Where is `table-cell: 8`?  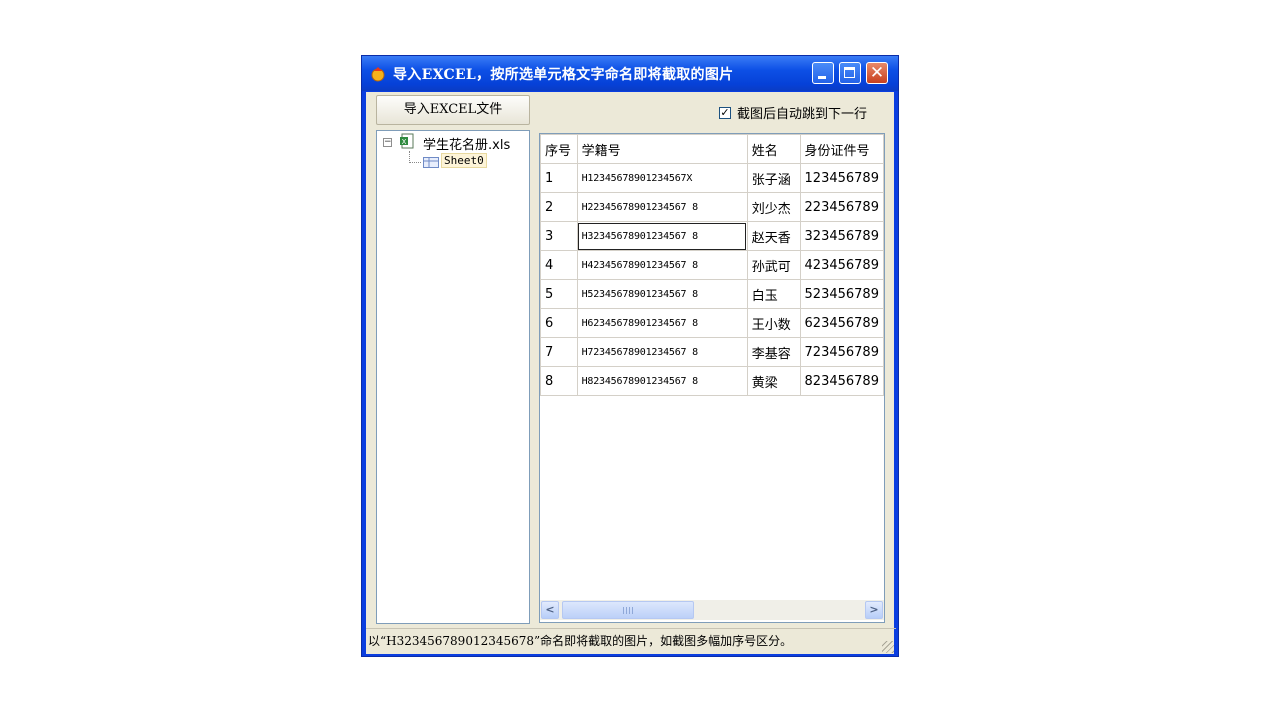 table-cell: 8 is located at coordinates (559, 381).